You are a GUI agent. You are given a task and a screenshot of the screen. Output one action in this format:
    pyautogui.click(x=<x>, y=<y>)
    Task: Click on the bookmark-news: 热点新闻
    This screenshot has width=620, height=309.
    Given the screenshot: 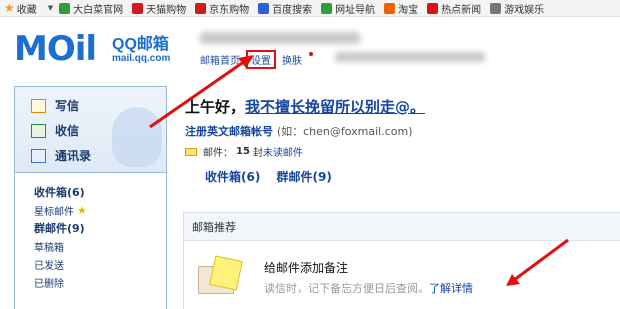 What is the action you would take?
    pyautogui.click(x=454, y=8)
    